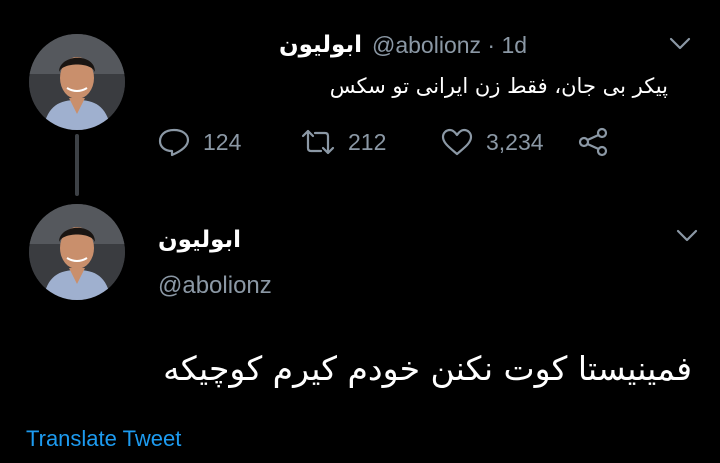  I want to click on retweet-count: 212, so click(367, 141).